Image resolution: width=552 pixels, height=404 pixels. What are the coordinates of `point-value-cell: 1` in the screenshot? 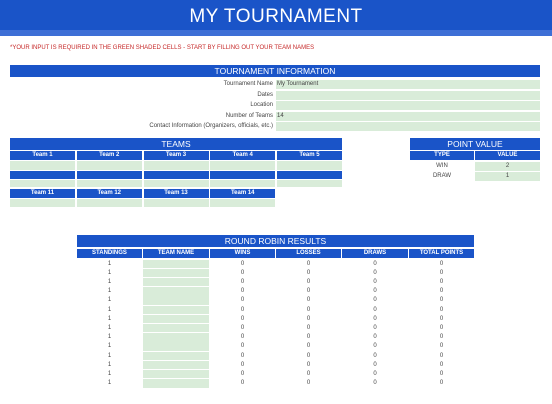 It's located at (507, 176).